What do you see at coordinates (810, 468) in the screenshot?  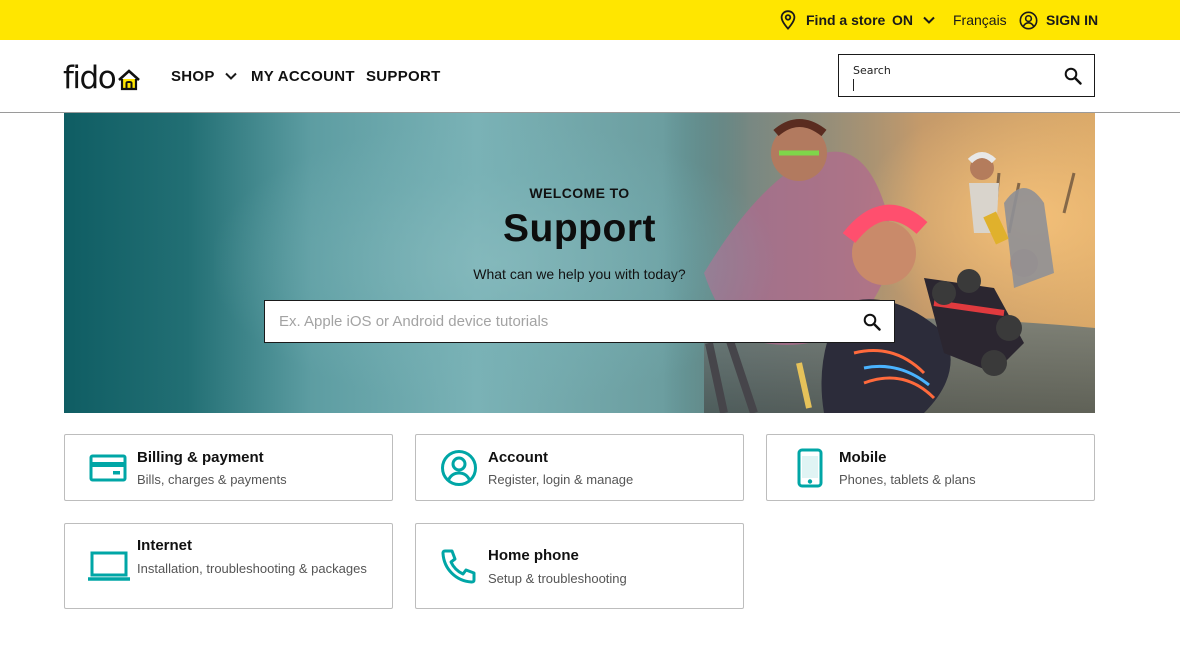 I see `smartphone-icon` at bounding box center [810, 468].